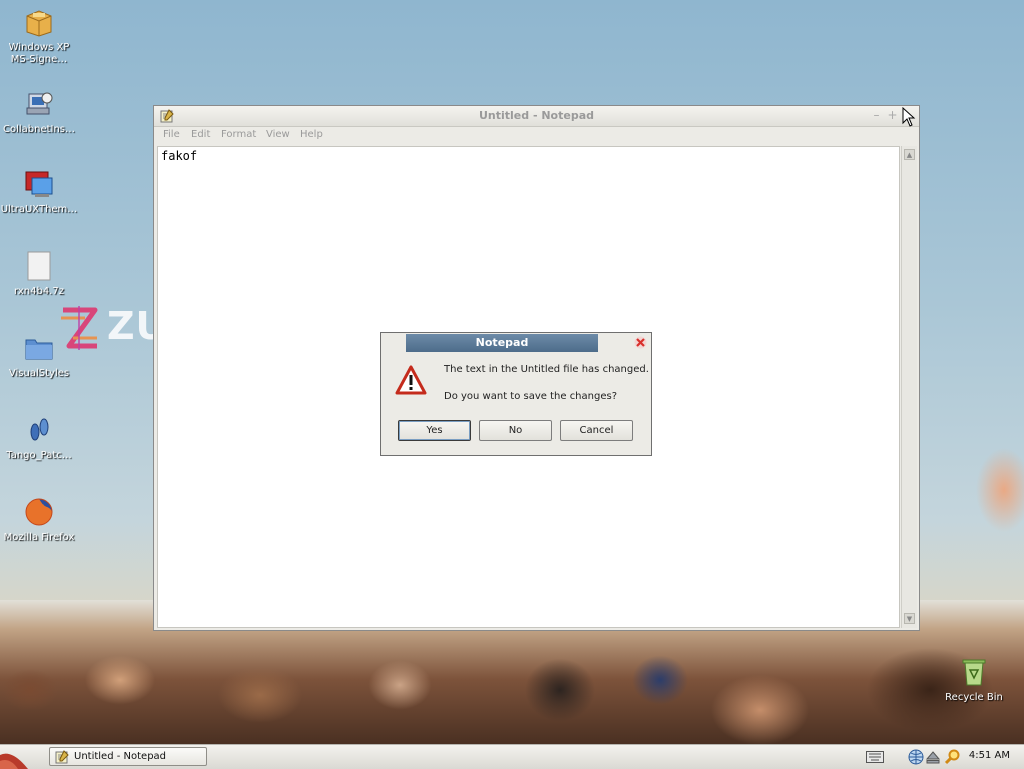 The image size is (1024, 769). What do you see at coordinates (909, 387) in the screenshot?
I see `vertical-scrollbar: ▲ ▼` at bounding box center [909, 387].